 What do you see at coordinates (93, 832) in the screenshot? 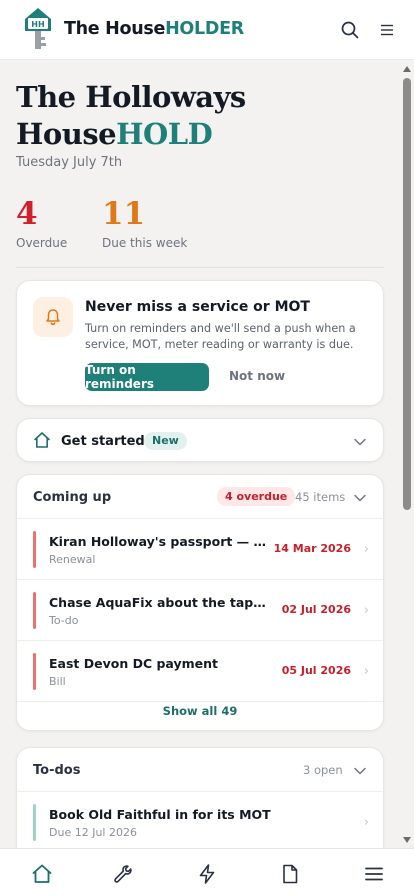
I see `todo-due: Due 12 Jul 2026` at bounding box center [93, 832].